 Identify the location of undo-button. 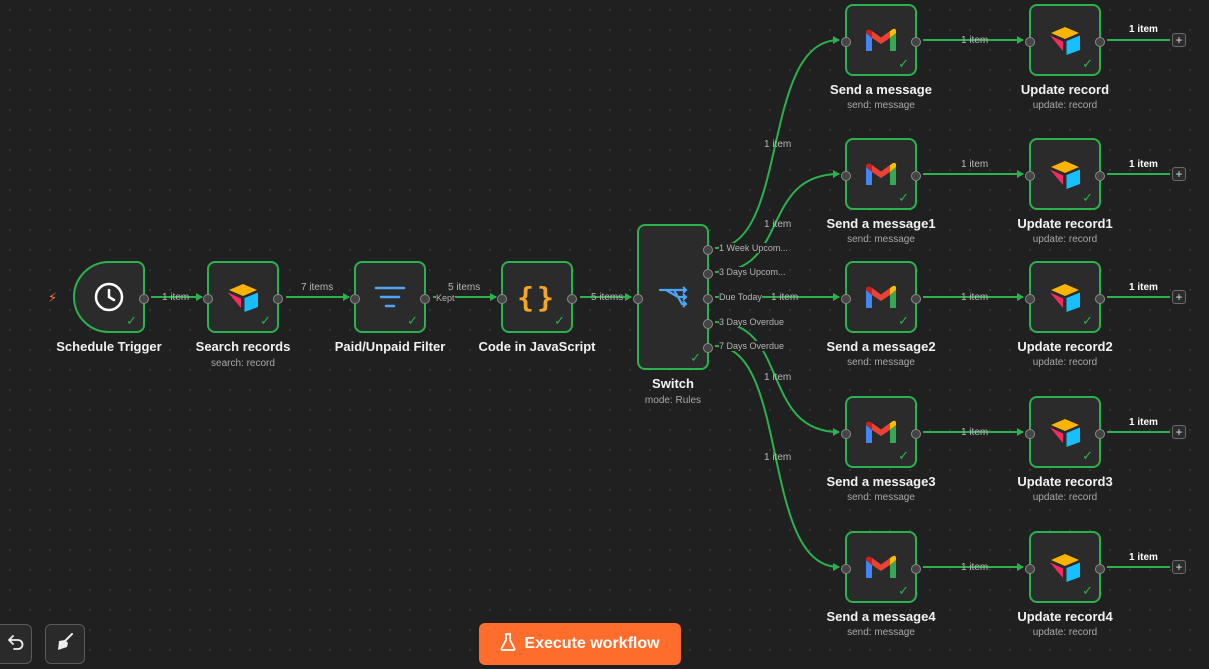
(16, 644).